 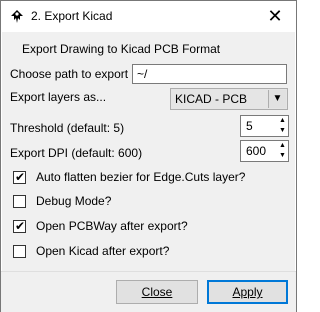 What do you see at coordinates (141, 177) in the screenshot?
I see `auto-flatten-label: Auto flatten bezier for Edge.Cuts layer?` at bounding box center [141, 177].